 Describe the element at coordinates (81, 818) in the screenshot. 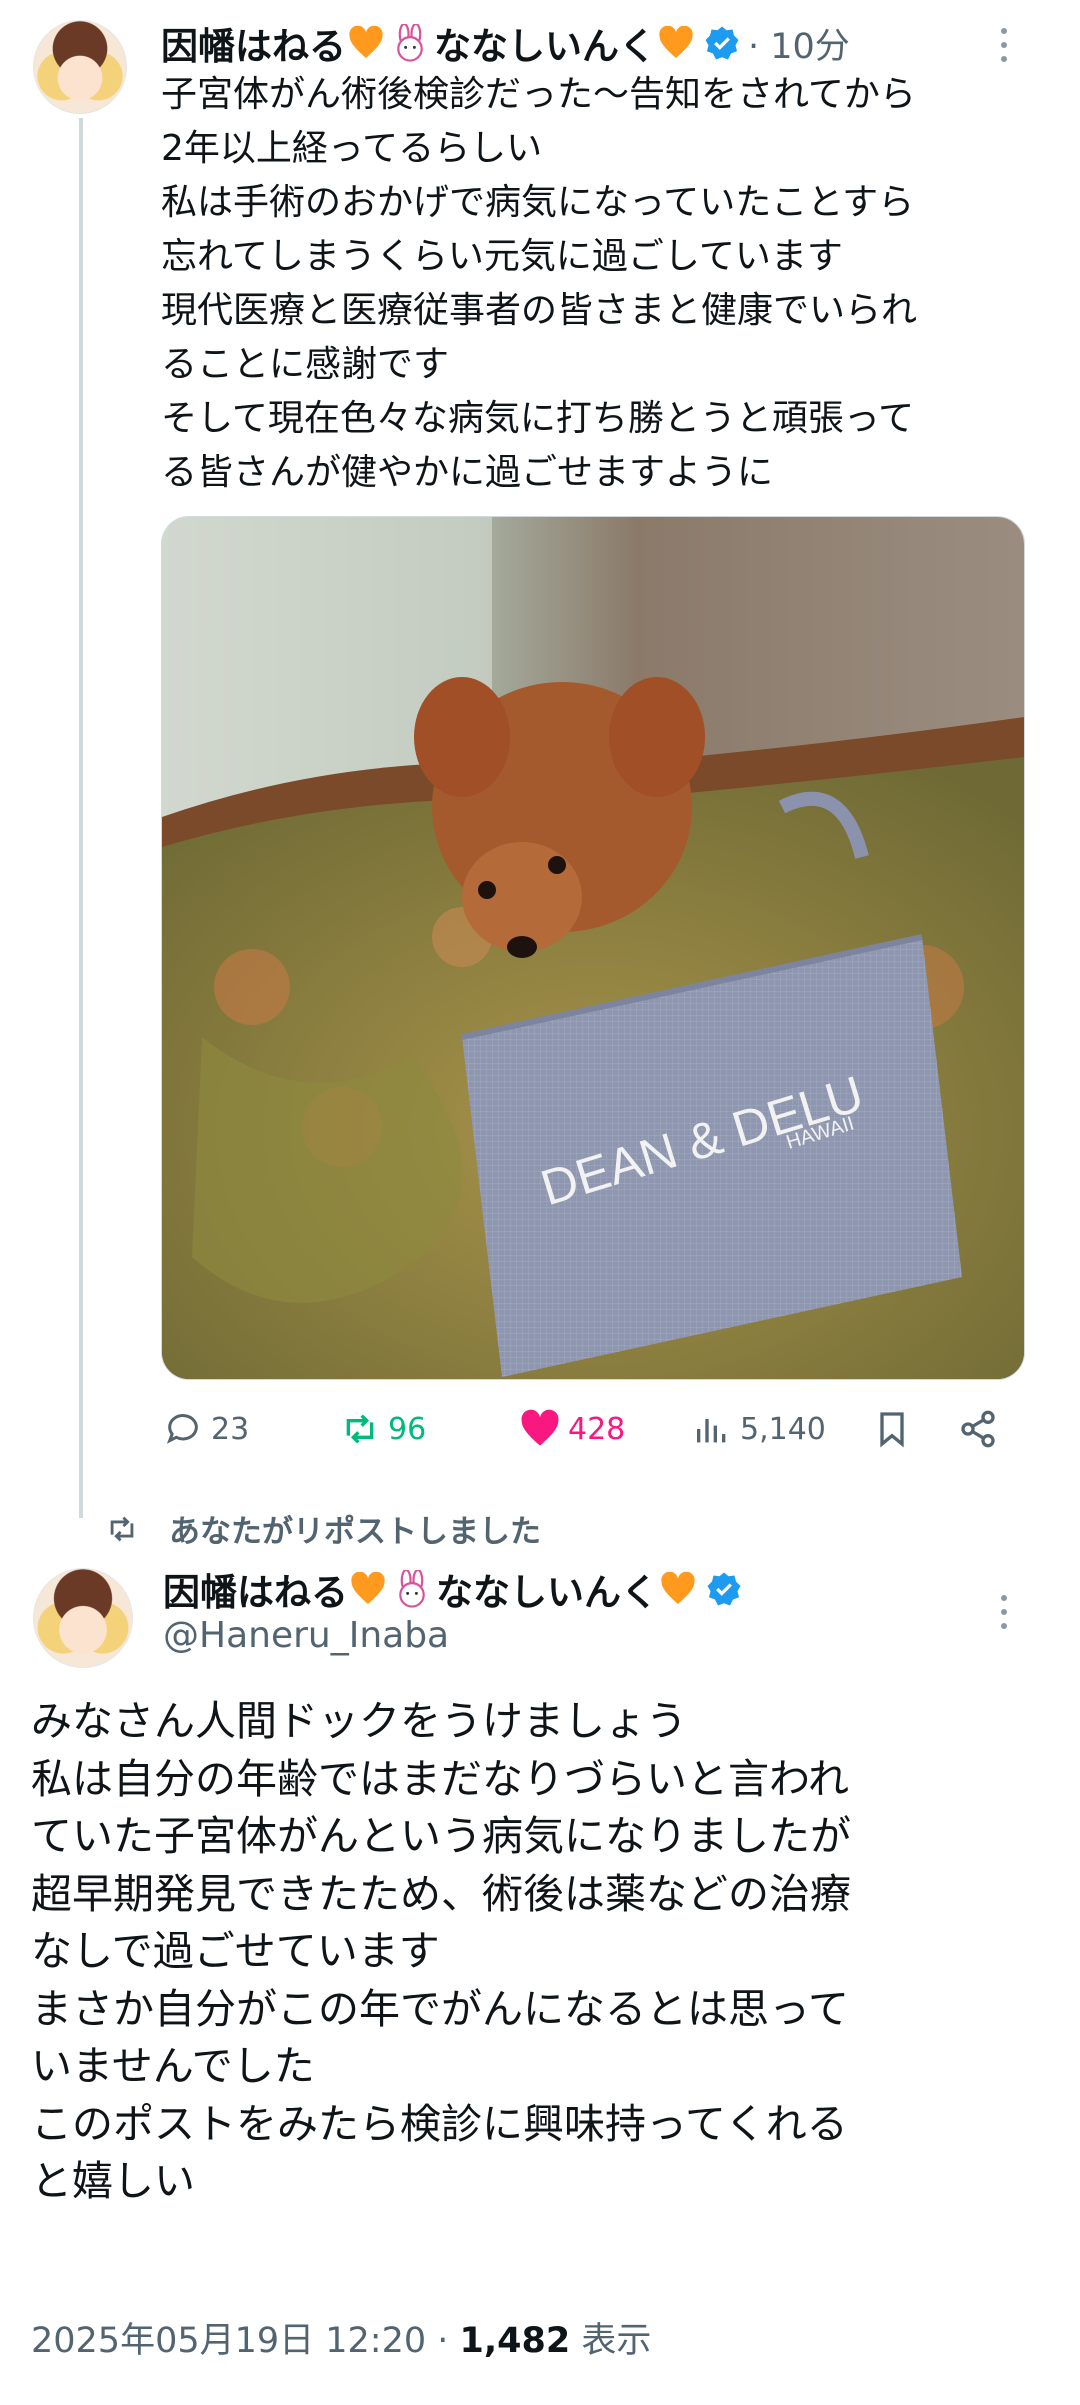

I see `thread-line` at that location.